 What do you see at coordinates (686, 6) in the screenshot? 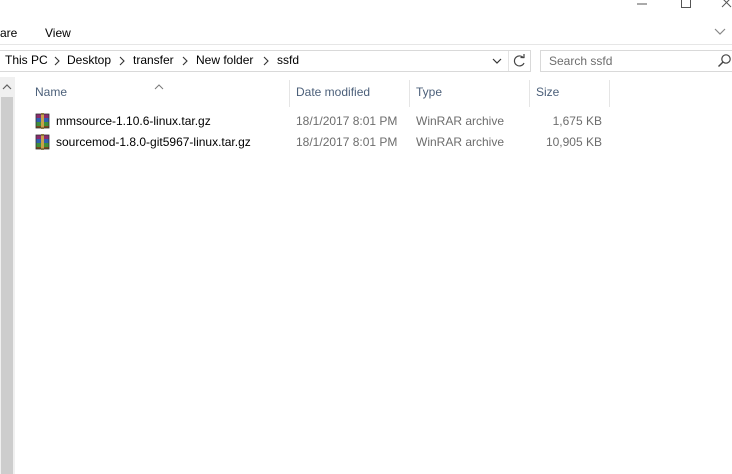
I see `maximize-icon` at bounding box center [686, 6].